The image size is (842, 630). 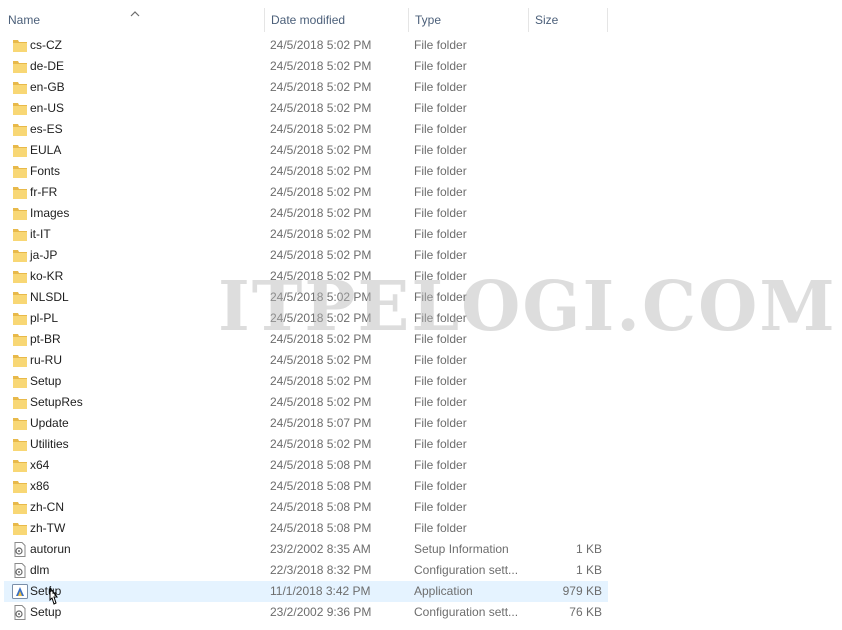 I want to click on file-name: Setup, so click(x=46, y=381).